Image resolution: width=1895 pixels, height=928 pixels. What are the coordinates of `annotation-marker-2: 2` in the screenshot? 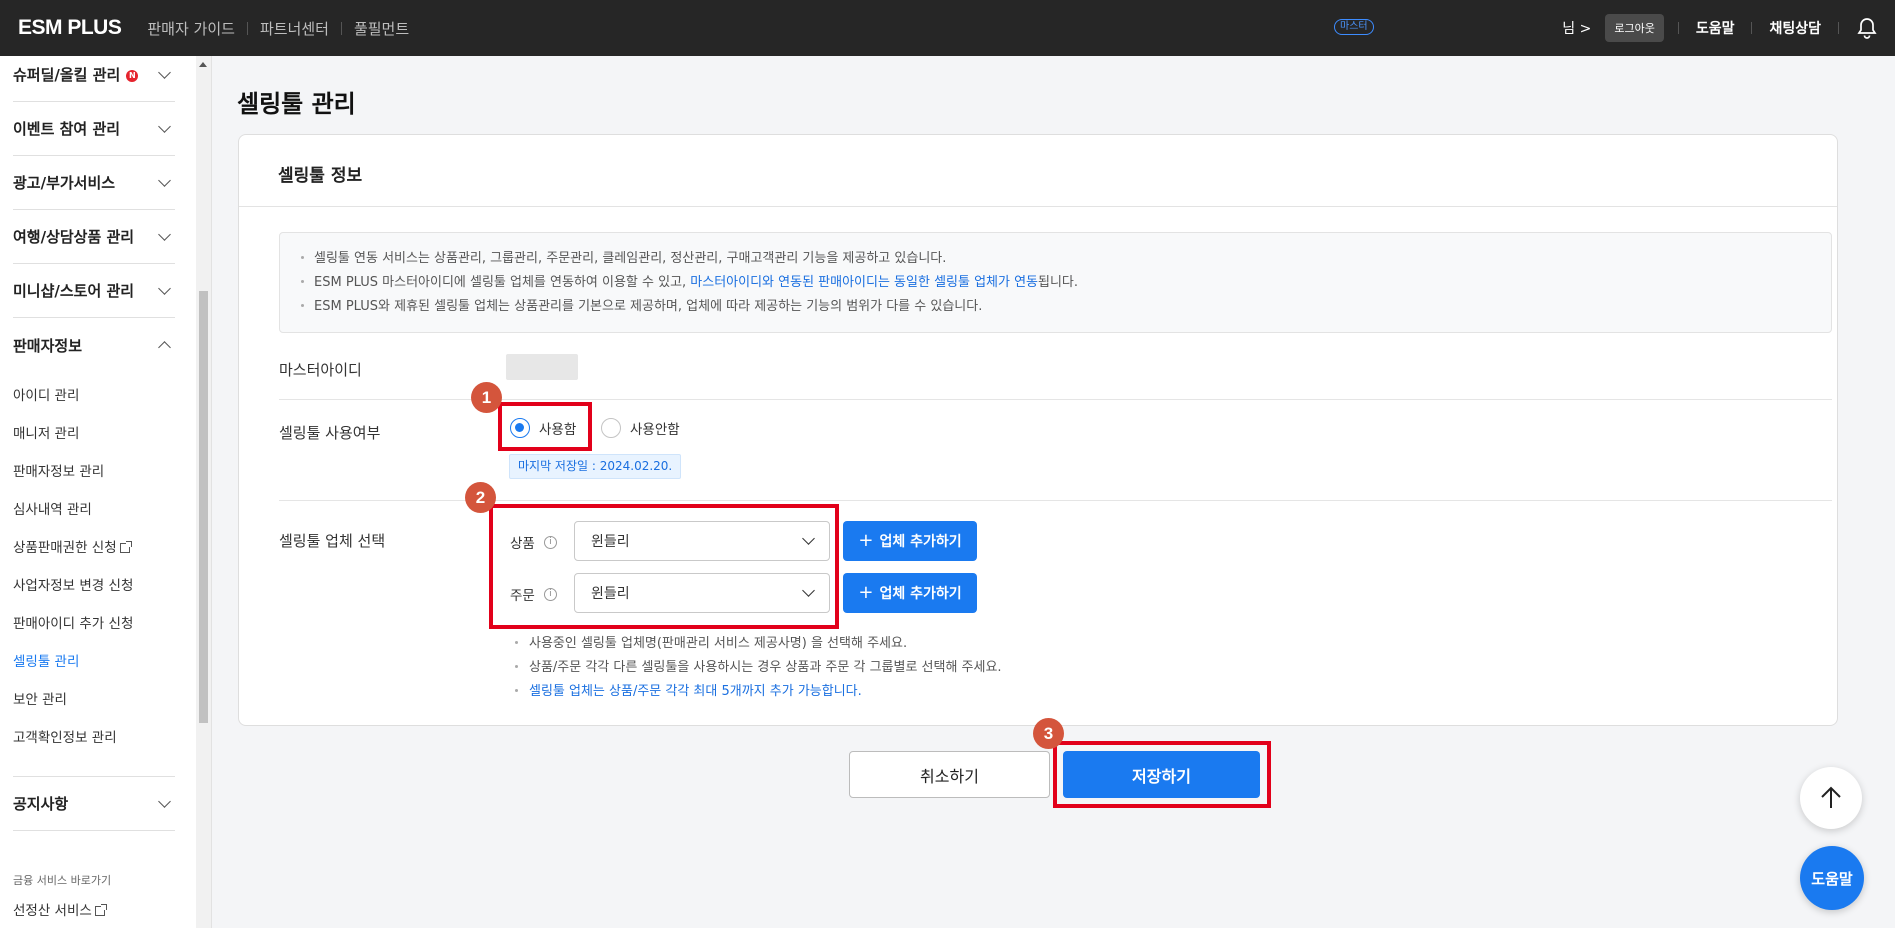 It's located at (480, 497).